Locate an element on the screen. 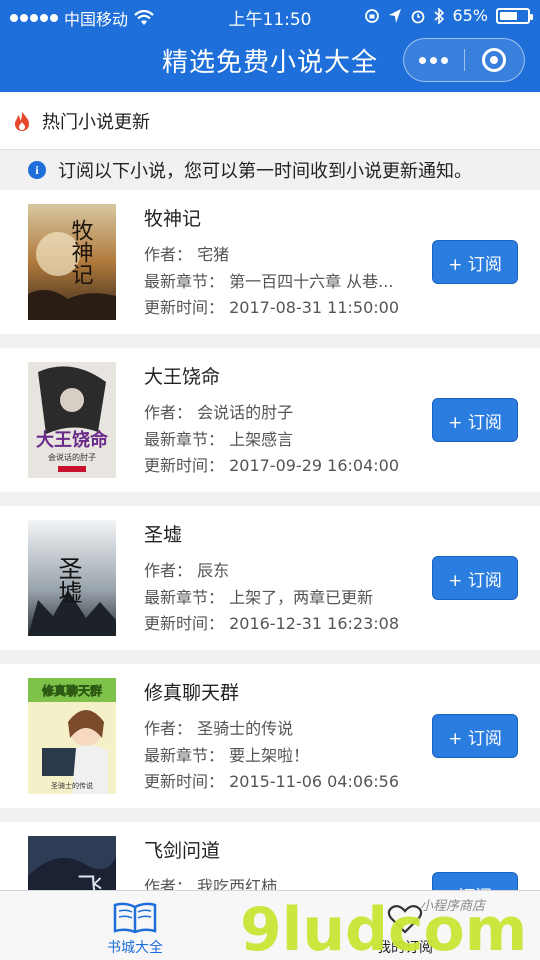  book-cover: 牧神记 is located at coordinates (72, 262).